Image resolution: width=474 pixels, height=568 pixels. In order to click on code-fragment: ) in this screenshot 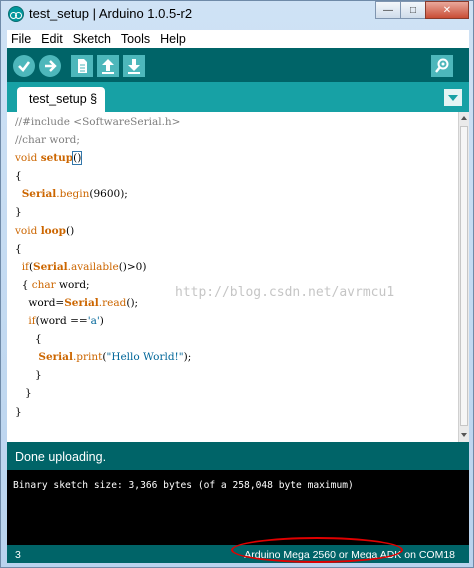, I will do `click(101, 321)`.